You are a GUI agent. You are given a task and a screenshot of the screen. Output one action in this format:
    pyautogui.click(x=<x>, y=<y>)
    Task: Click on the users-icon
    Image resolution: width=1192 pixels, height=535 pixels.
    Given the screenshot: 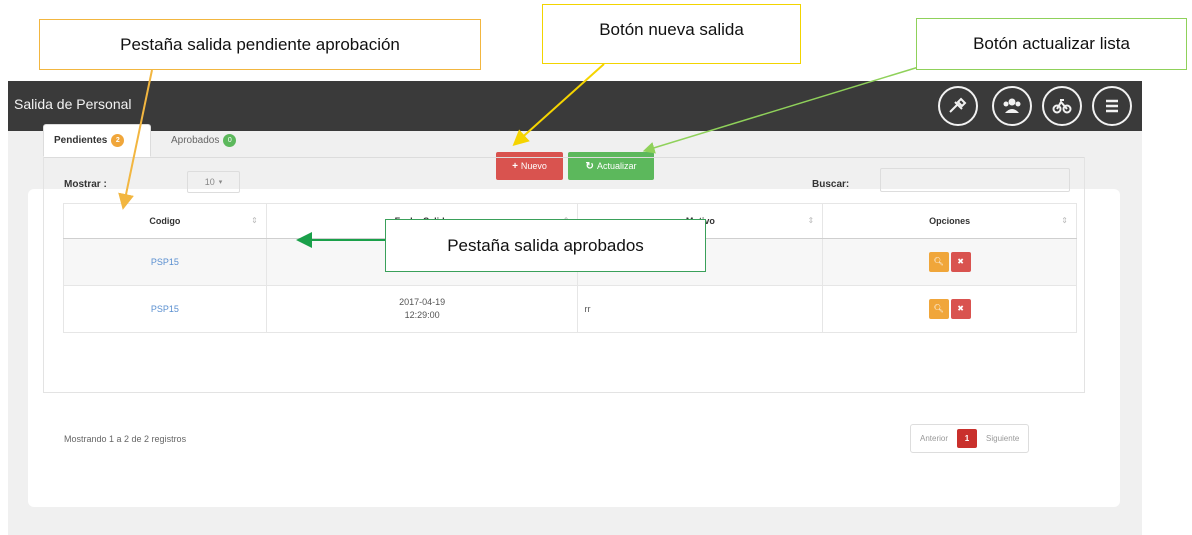 What is the action you would take?
    pyautogui.click(x=1012, y=106)
    